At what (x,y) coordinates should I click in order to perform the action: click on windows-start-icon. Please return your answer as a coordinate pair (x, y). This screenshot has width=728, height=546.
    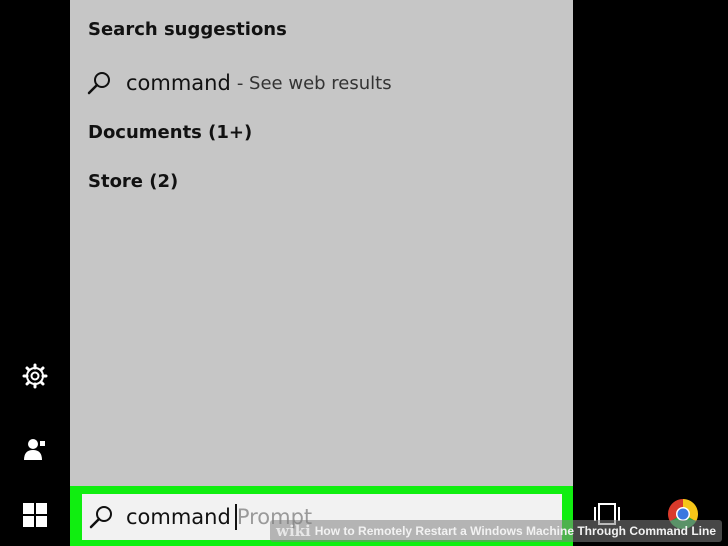
    Looking at the image, I should click on (35, 515).